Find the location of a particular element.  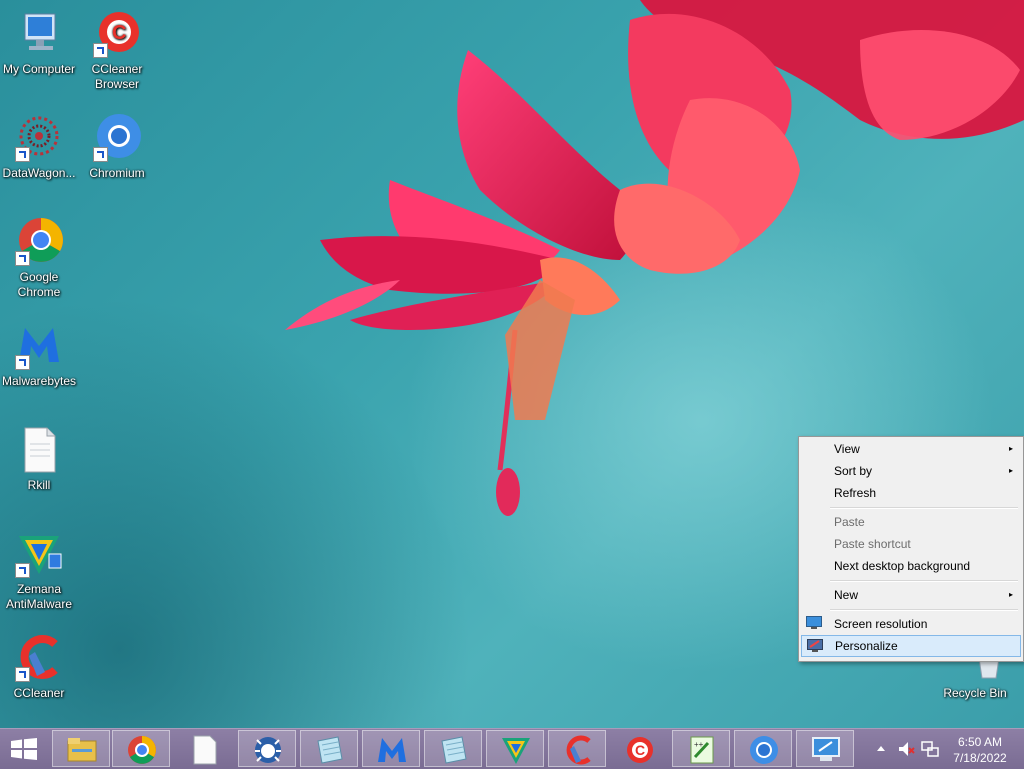

volume-muted-icon is located at coordinates (906, 749).